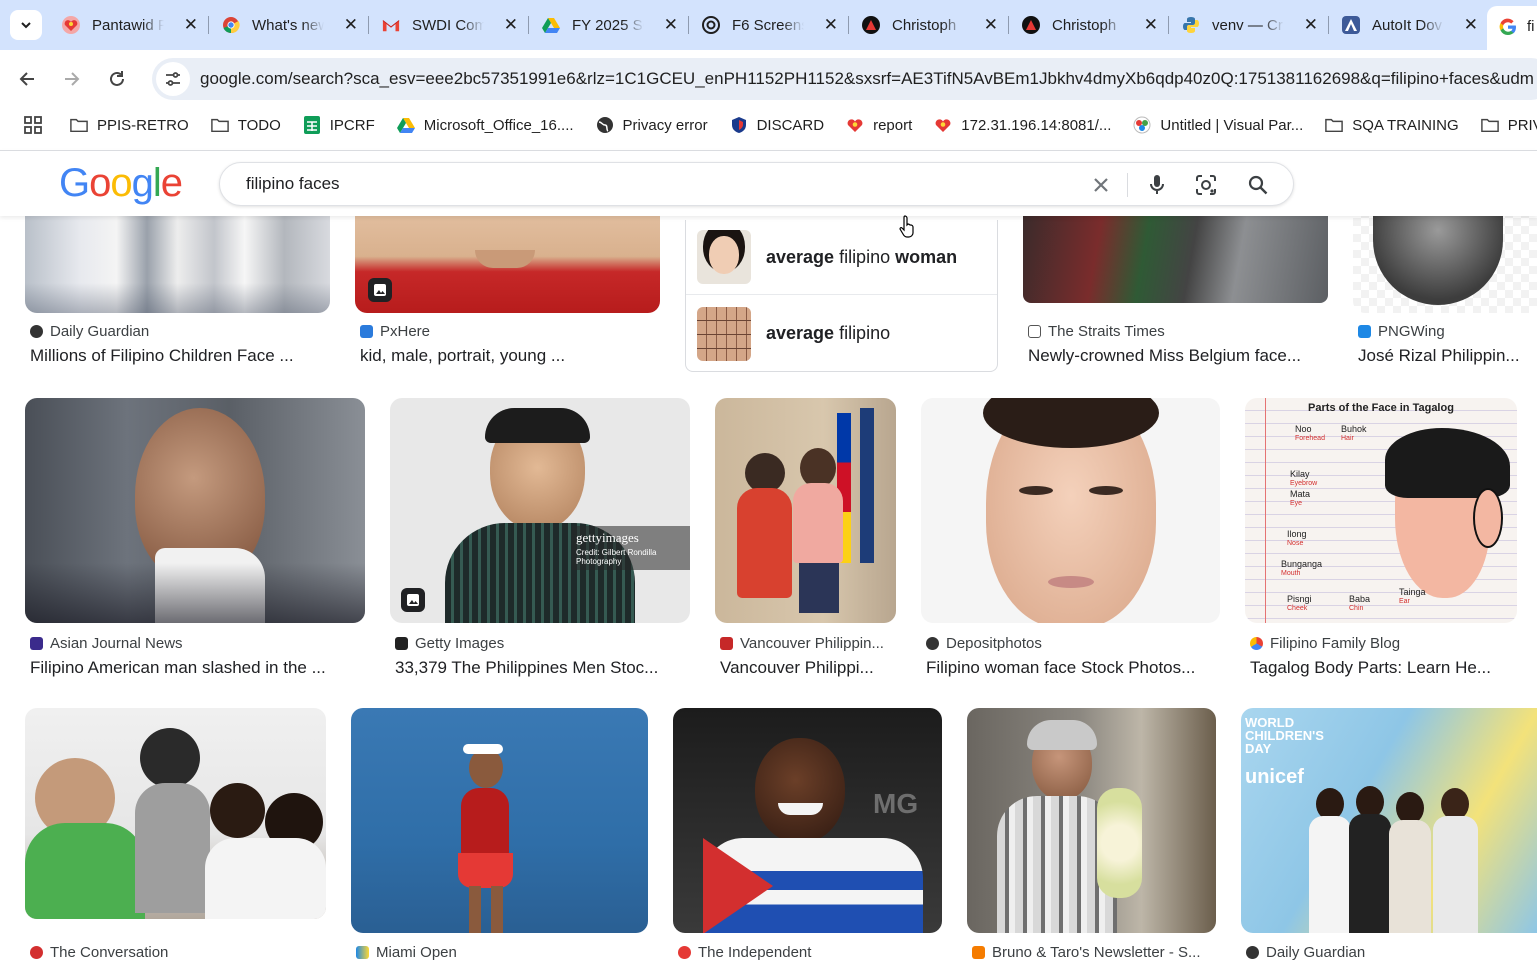 The image size is (1537, 961). Describe the element at coordinates (608, 25) in the screenshot. I see `tab-fy2025: FY 2025 SC ✕` at that location.